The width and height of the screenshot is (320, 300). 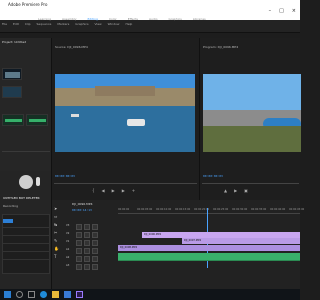 What do you see at coordinates (133, 19) in the screenshot?
I see `workspace-effects: Effects` at bounding box center [133, 19].